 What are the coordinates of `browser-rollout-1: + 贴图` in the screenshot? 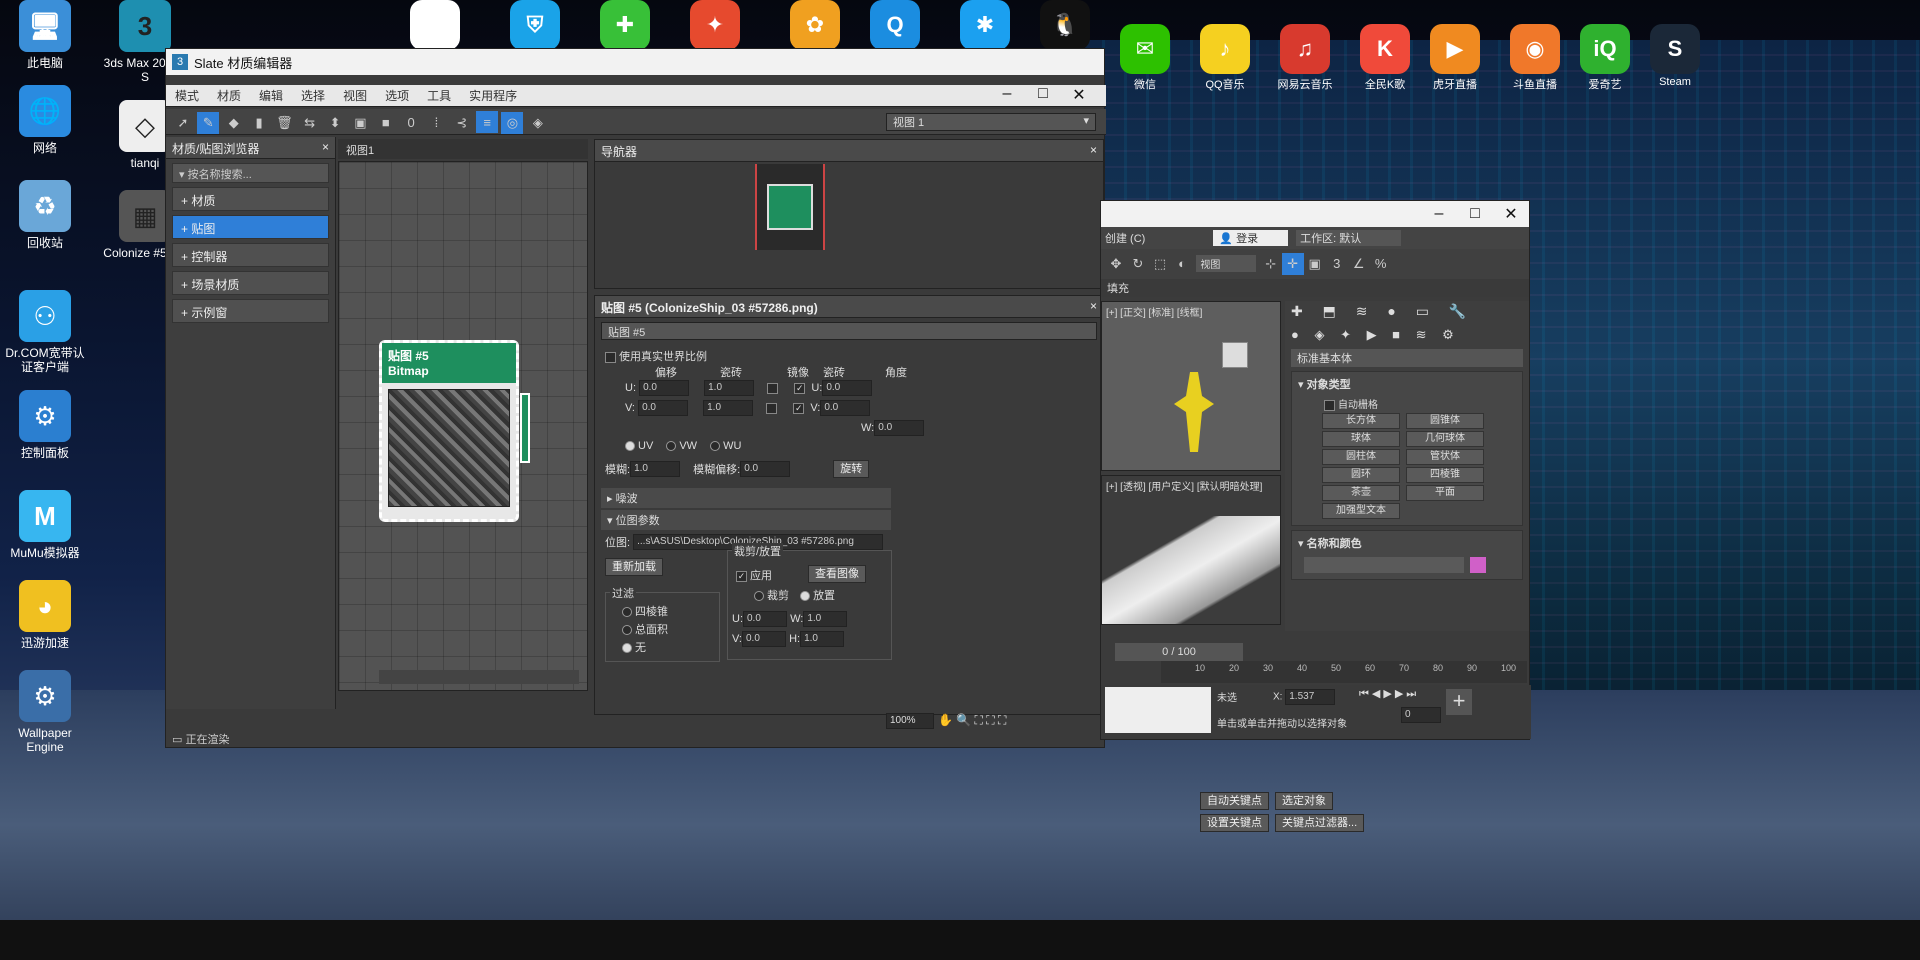 It's located at (250, 227).